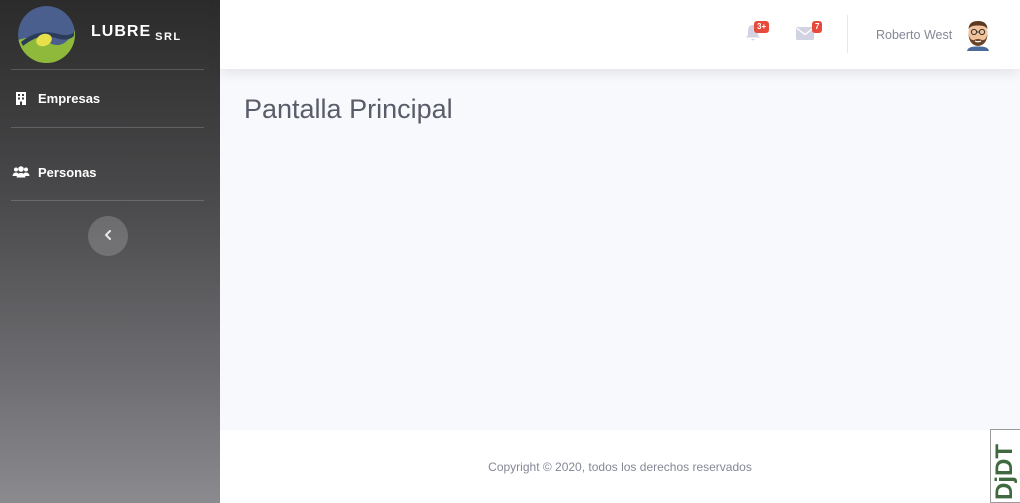  I want to click on sidebar-item-personas: Personas, so click(110, 164).